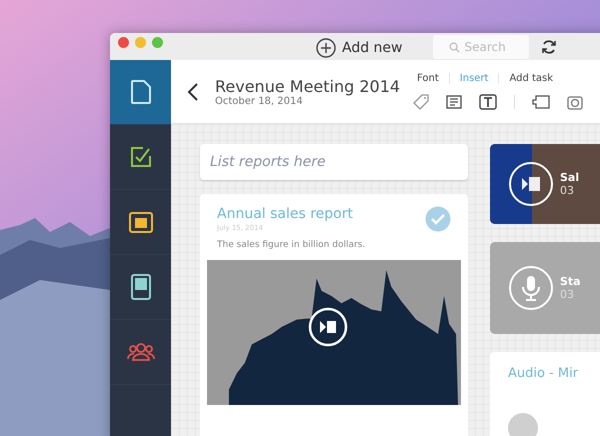 This screenshot has width=600, height=436. Describe the element at coordinates (140, 92) in the screenshot. I see `sidebar-item` at that location.